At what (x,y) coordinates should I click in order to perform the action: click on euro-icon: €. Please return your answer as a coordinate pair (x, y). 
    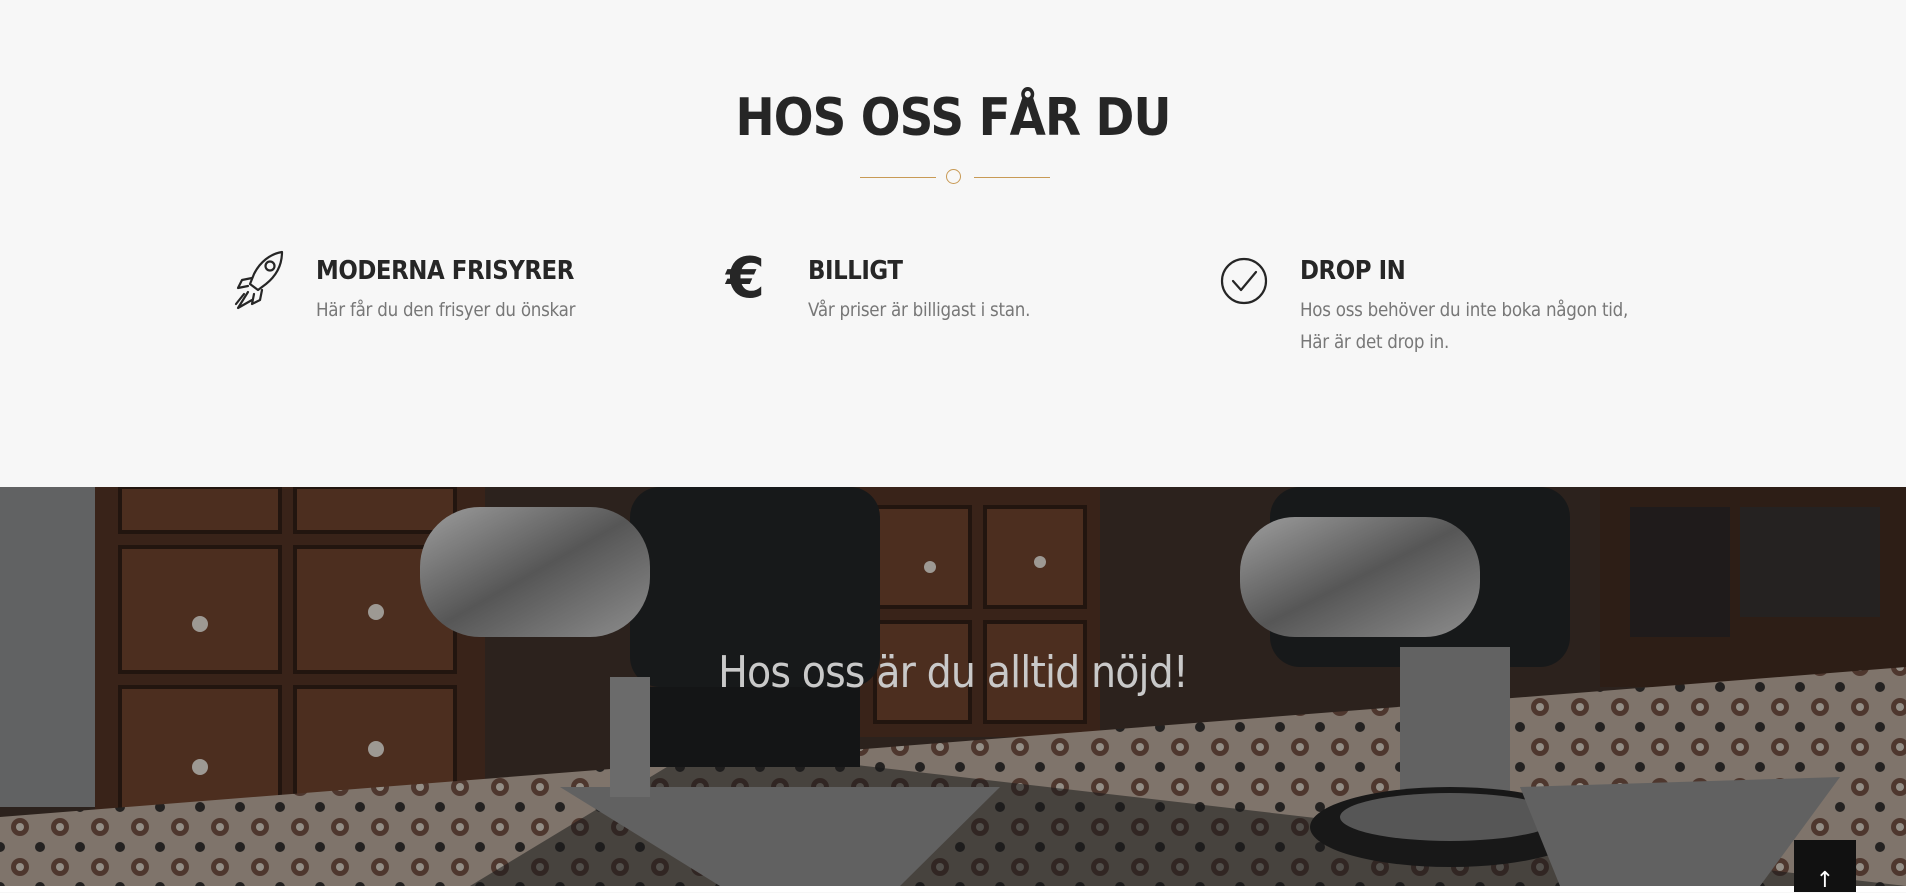
    Looking at the image, I should click on (752, 279).